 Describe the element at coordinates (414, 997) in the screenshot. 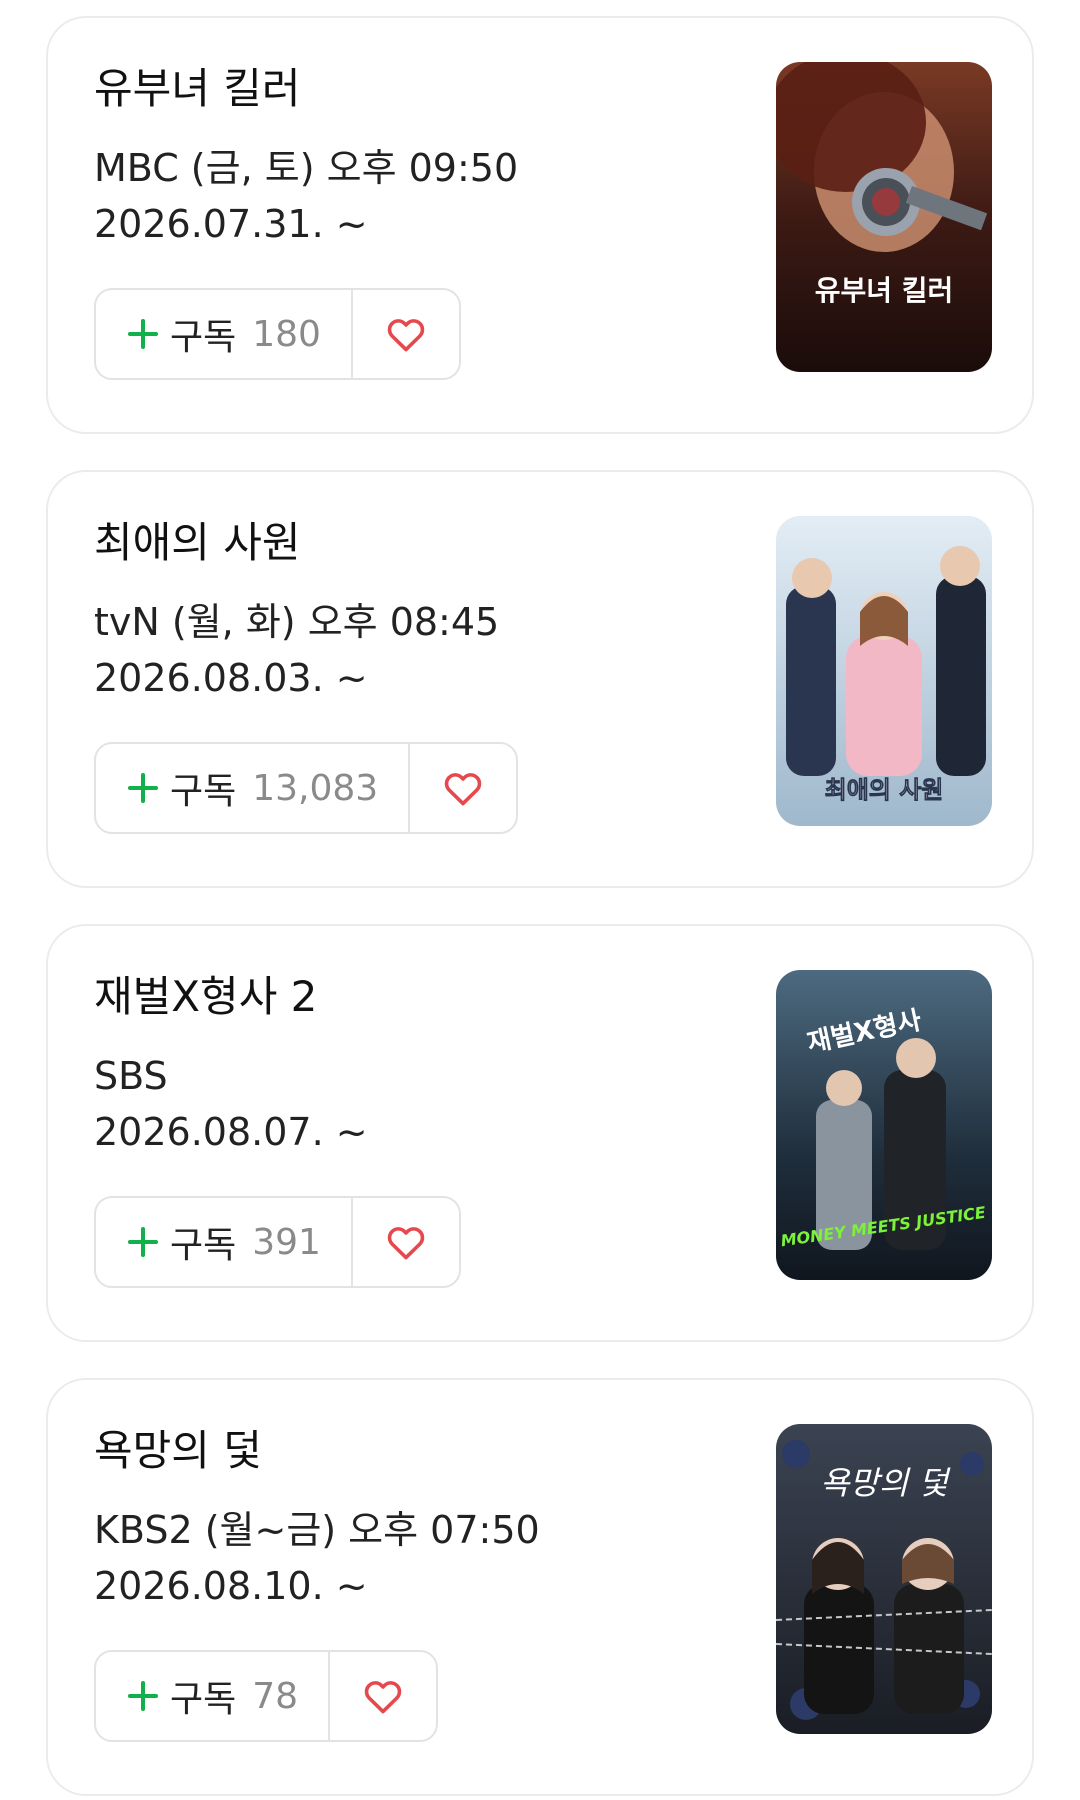

I see `show-title: 재벌X형사 2` at that location.